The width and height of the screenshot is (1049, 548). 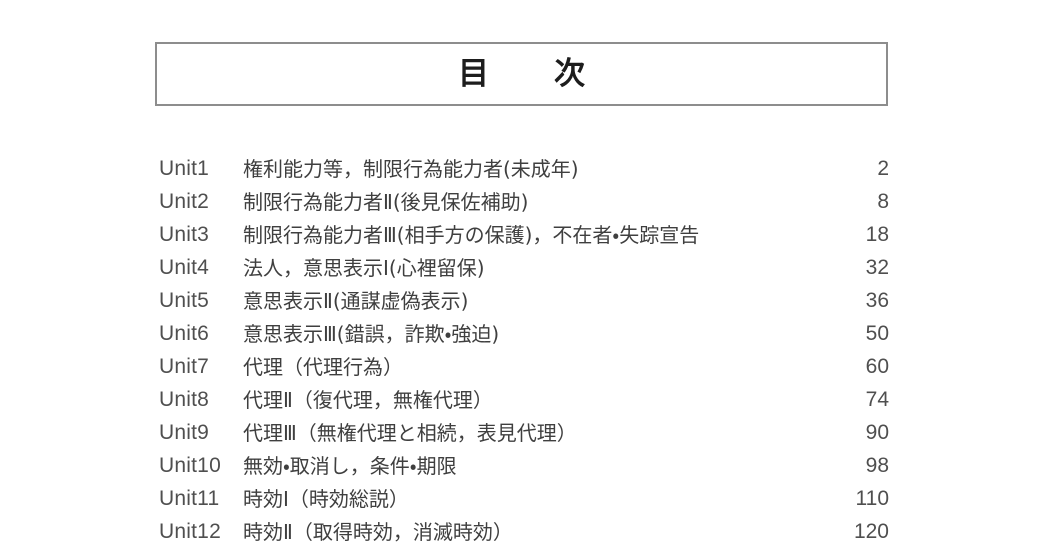 I want to click on toc-page-number: 74, so click(x=877, y=399).